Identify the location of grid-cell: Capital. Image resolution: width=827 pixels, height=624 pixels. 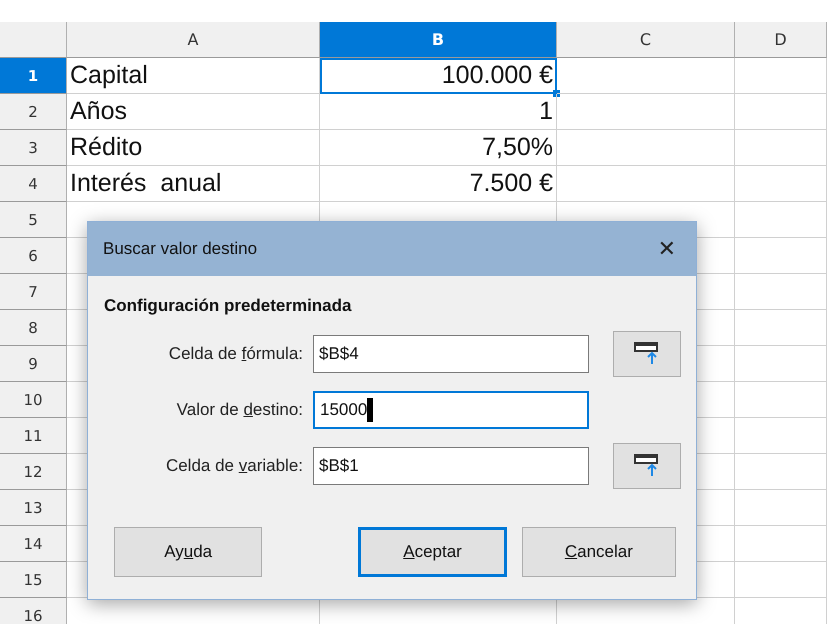
(193, 76).